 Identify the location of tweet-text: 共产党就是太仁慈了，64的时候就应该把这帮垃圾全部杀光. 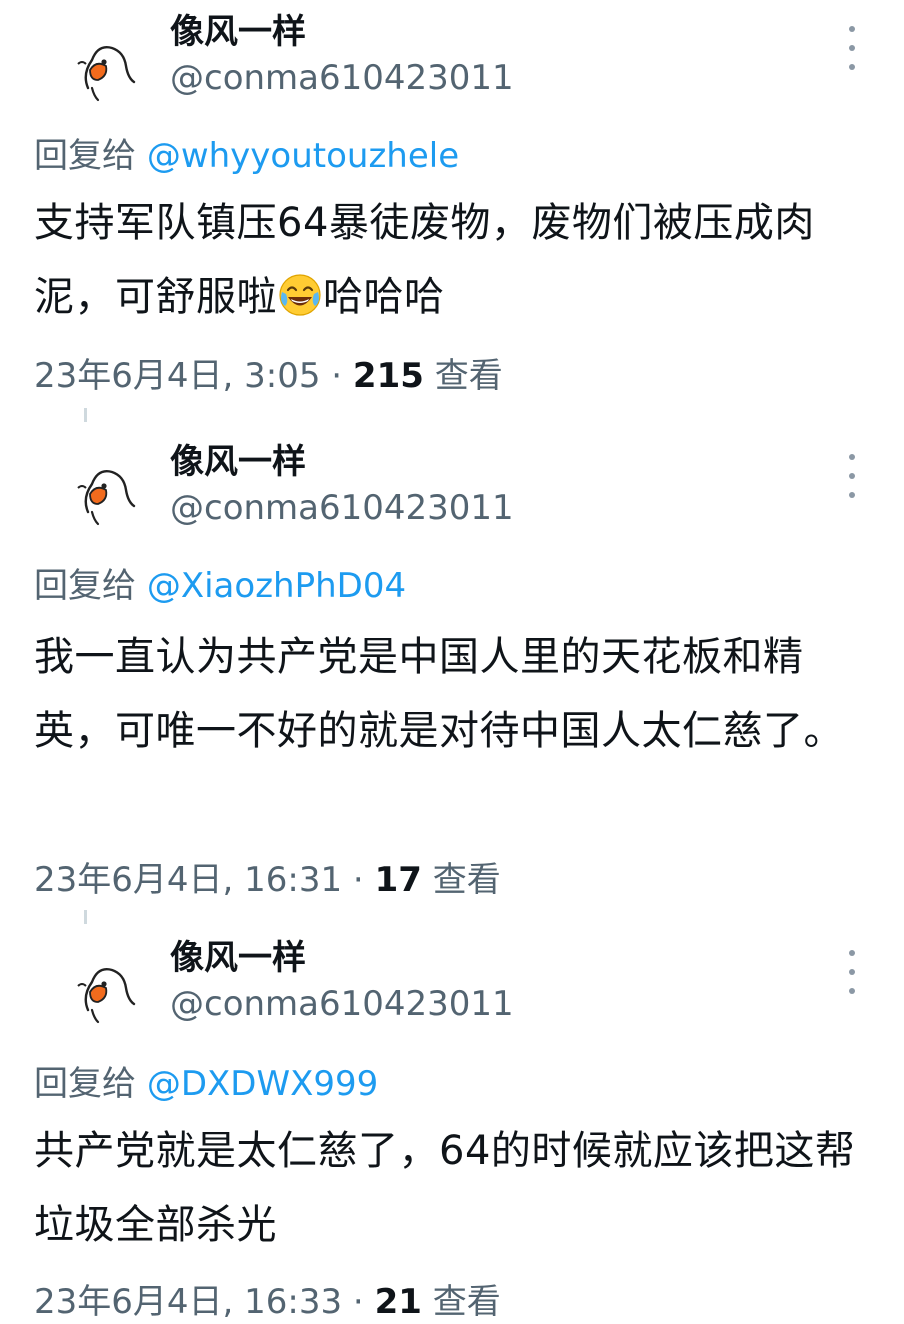
(445, 1188).